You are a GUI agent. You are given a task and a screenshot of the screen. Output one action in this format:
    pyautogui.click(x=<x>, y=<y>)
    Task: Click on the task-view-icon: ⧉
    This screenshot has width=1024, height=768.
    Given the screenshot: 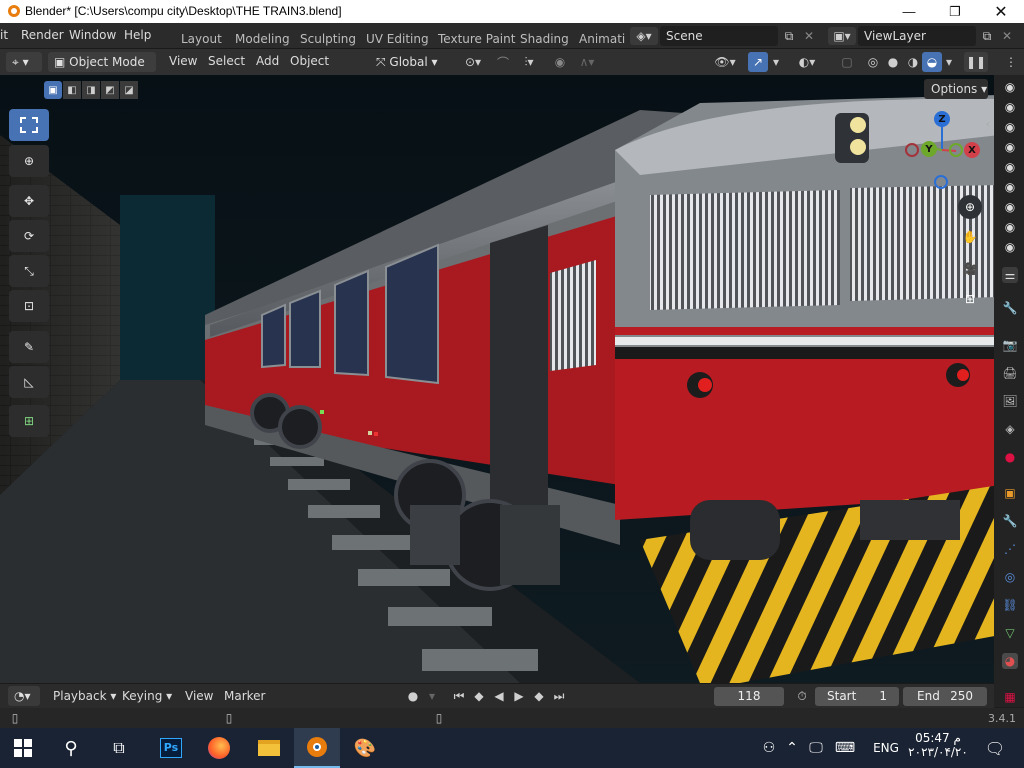 What is the action you would take?
    pyautogui.click(x=119, y=748)
    